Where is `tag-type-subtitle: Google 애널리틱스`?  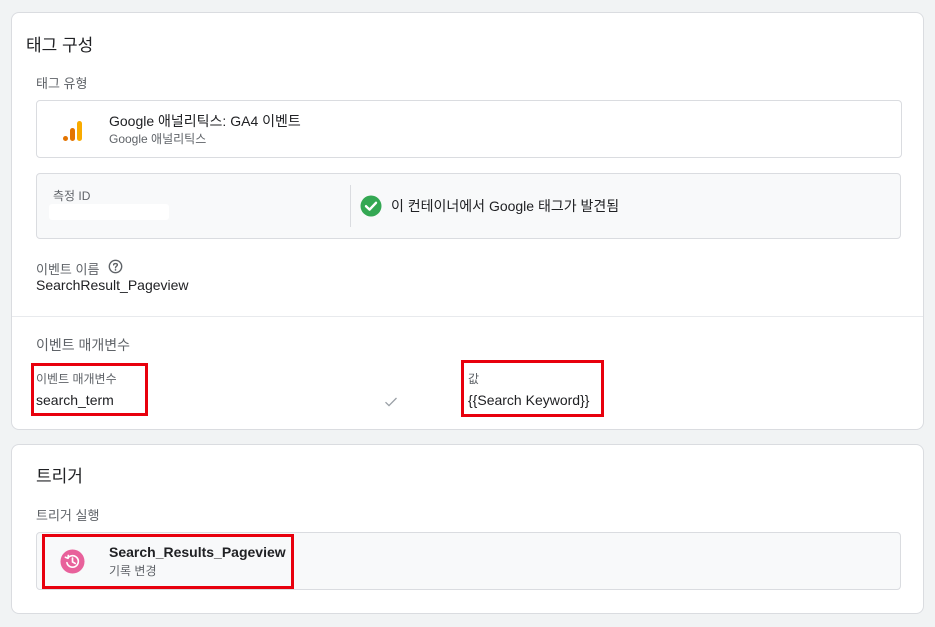
tag-type-subtitle: Google 애널리틱스 is located at coordinates (158, 139).